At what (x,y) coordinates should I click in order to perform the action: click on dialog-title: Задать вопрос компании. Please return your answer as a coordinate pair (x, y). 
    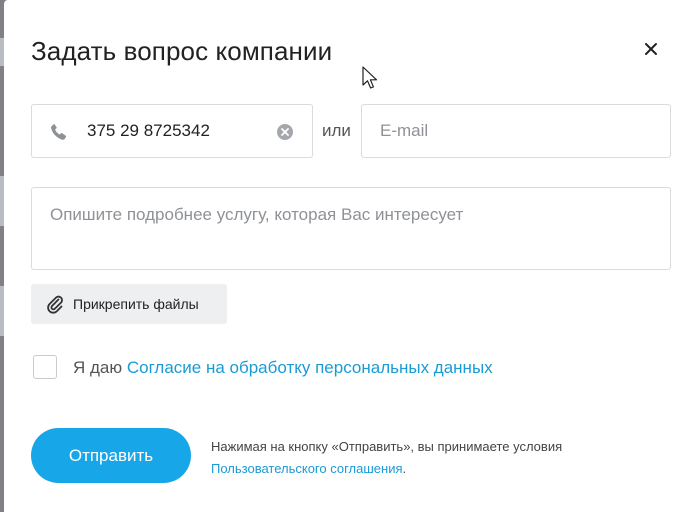
    Looking at the image, I should click on (182, 51).